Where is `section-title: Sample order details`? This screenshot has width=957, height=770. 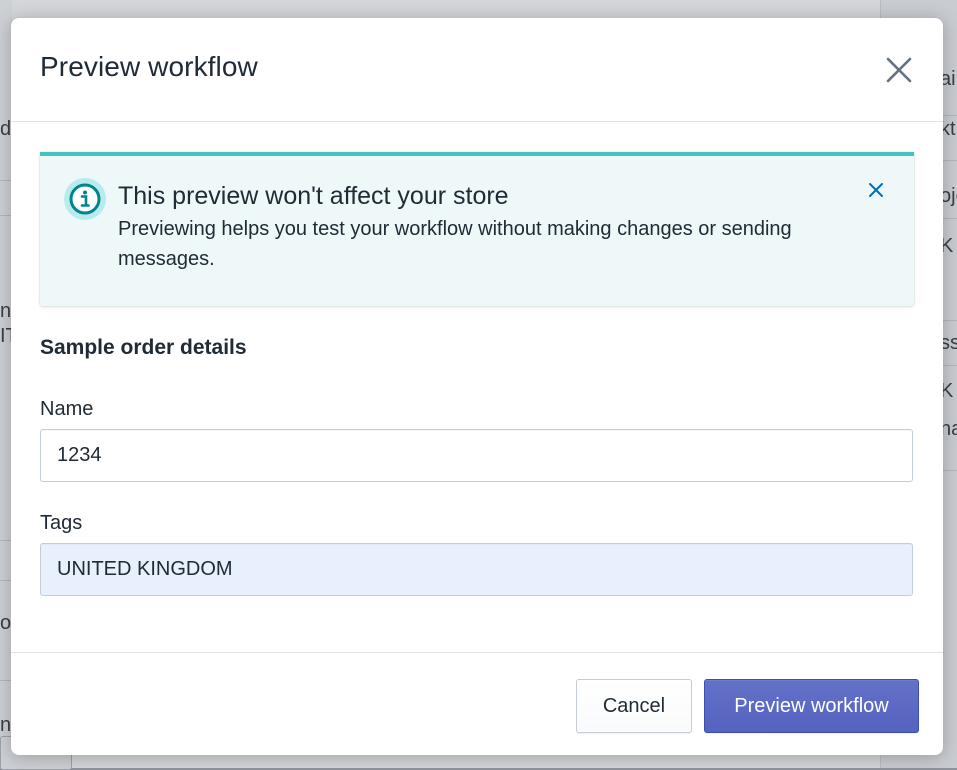 section-title: Sample order details is located at coordinates (143, 347).